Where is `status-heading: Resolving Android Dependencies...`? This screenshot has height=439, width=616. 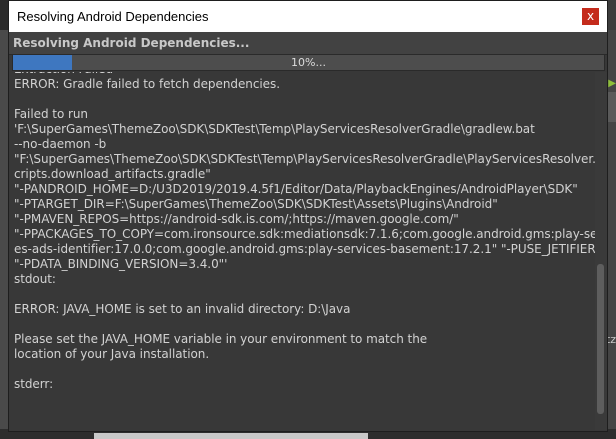 status-heading: Resolving Android Dependencies... is located at coordinates (131, 43).